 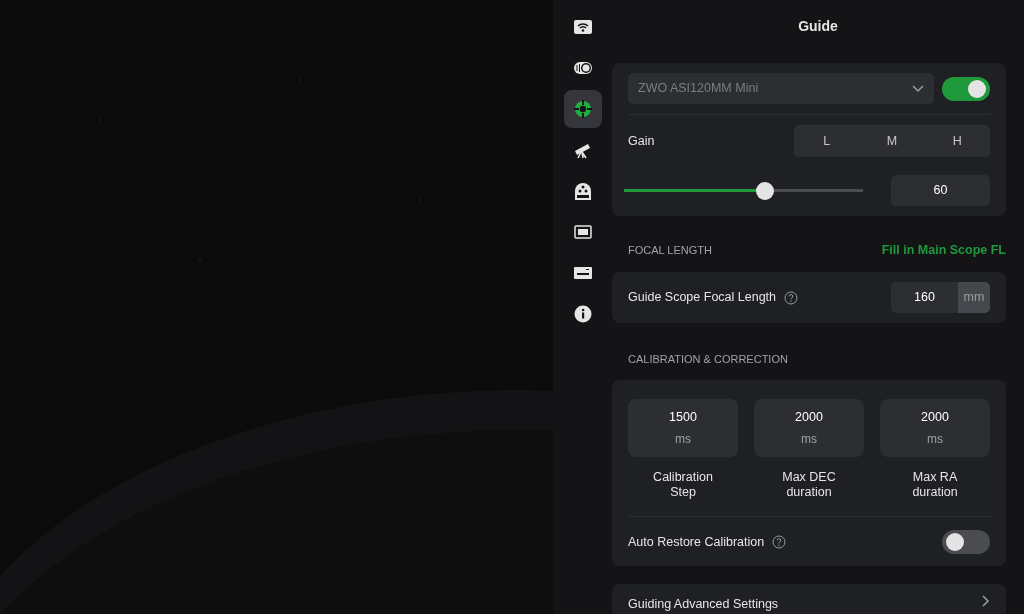 I want to click on focuser-icon, so click(x=582, y=232).